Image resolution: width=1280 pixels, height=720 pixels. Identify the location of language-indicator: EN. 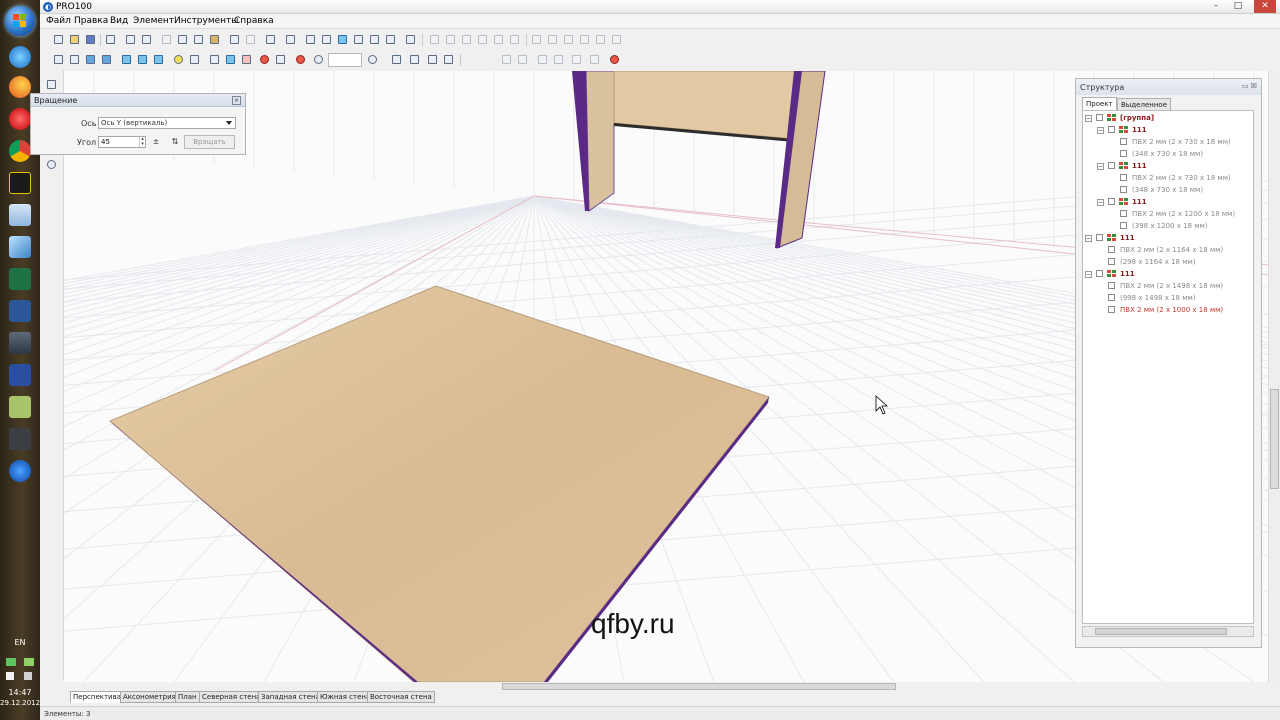
(20, 642).